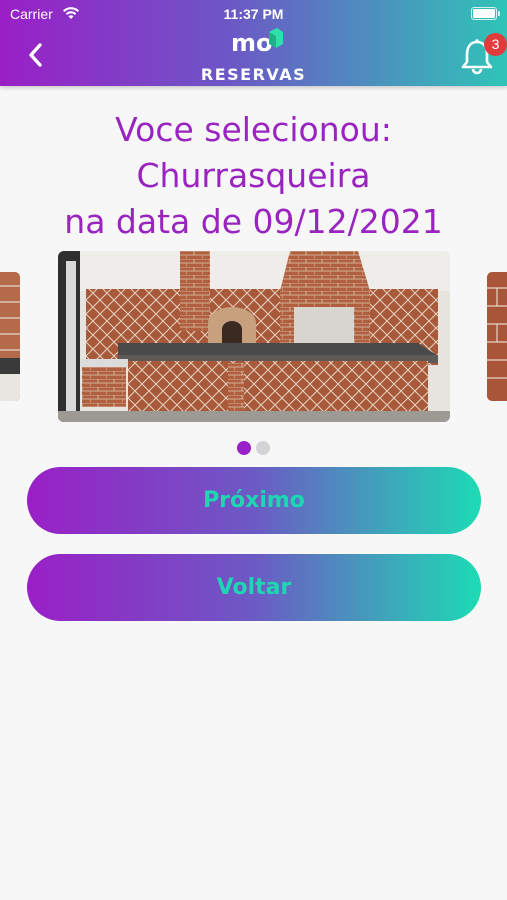 This screenshot has width=507, height=900. I want to click on selected-amenity: Churrasqueira, so click(253, 175).